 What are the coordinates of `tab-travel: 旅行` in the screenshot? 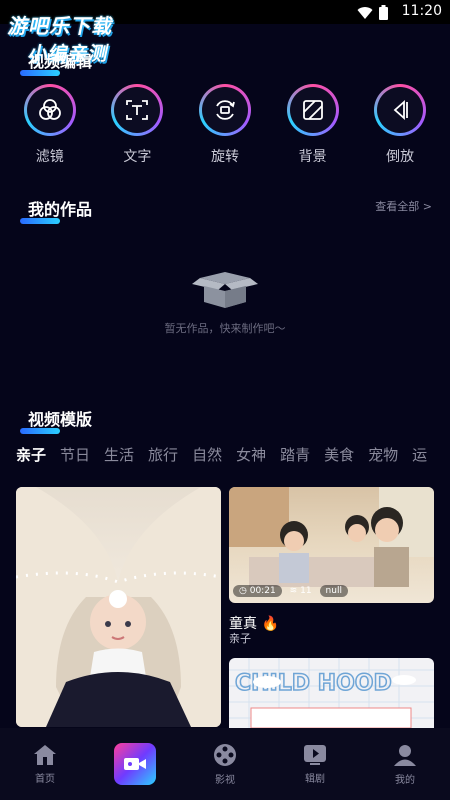 It's located at (163, 454).